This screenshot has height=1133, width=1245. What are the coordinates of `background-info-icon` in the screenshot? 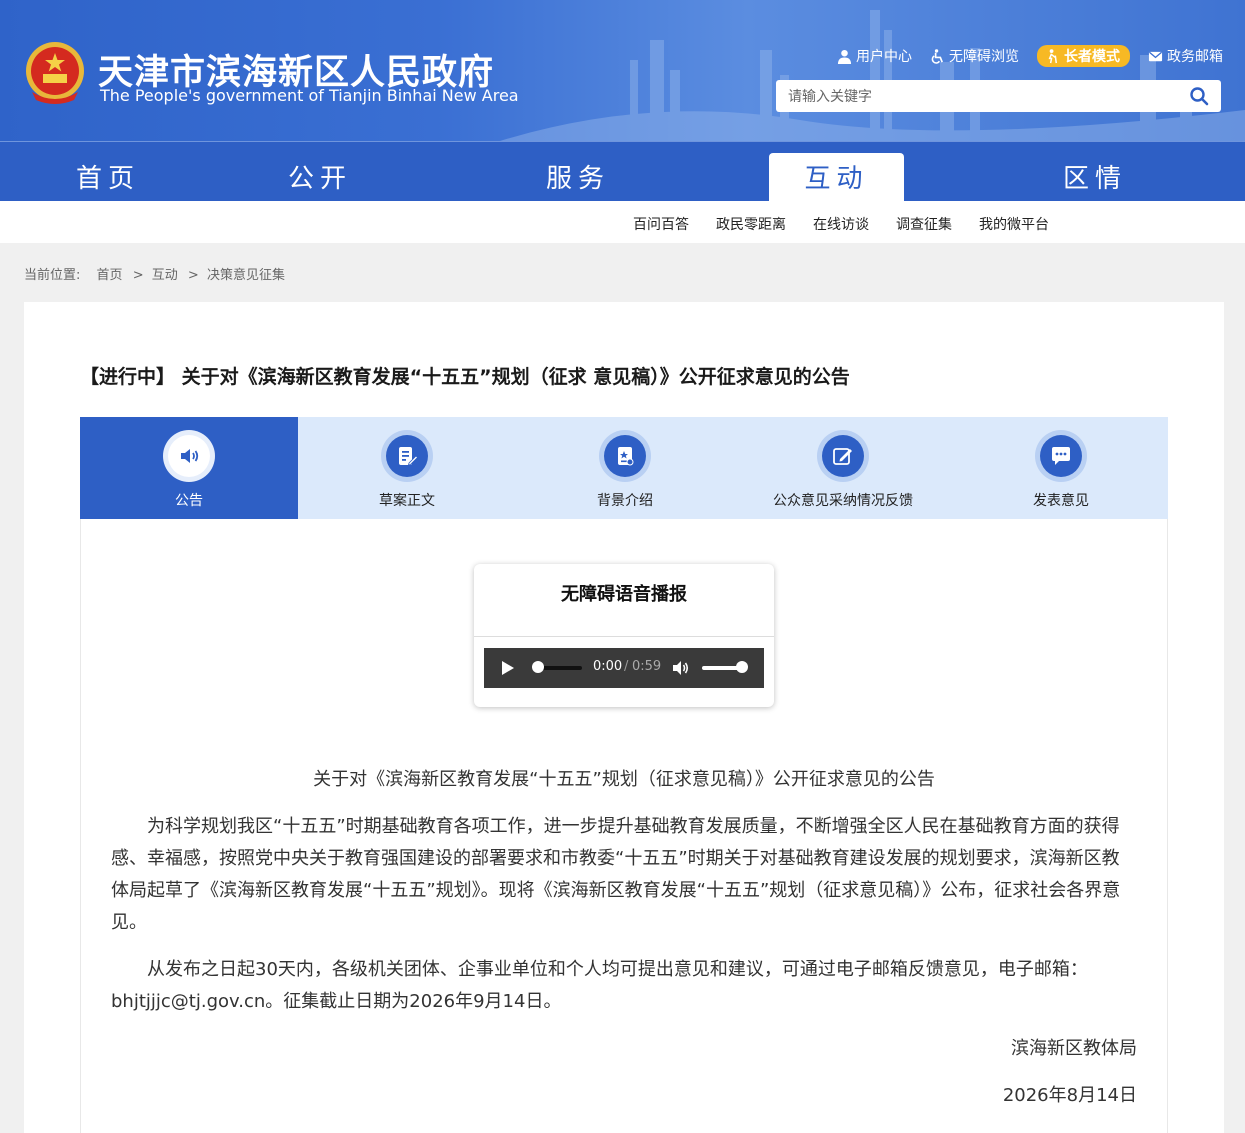 It's located at (626, 456).